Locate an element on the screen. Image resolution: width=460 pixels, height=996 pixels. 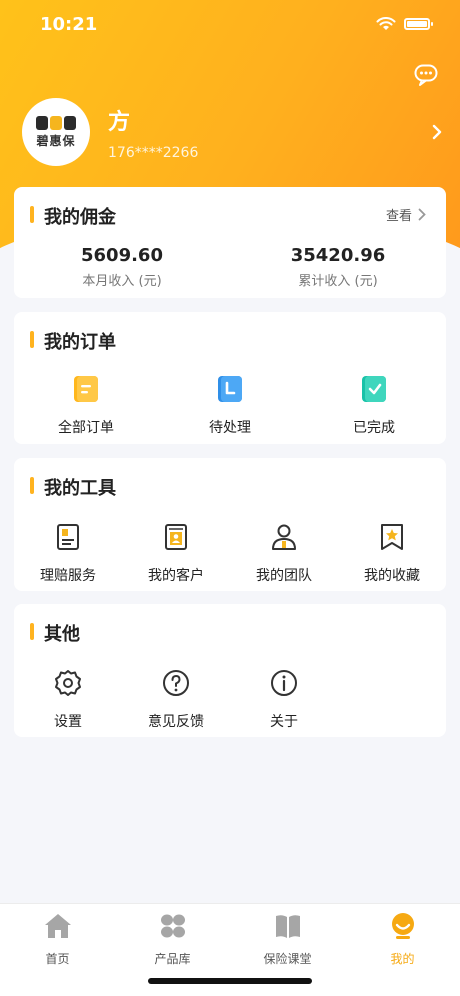
completed-orders-button: 已完成 is located at coordinates (374, 405).